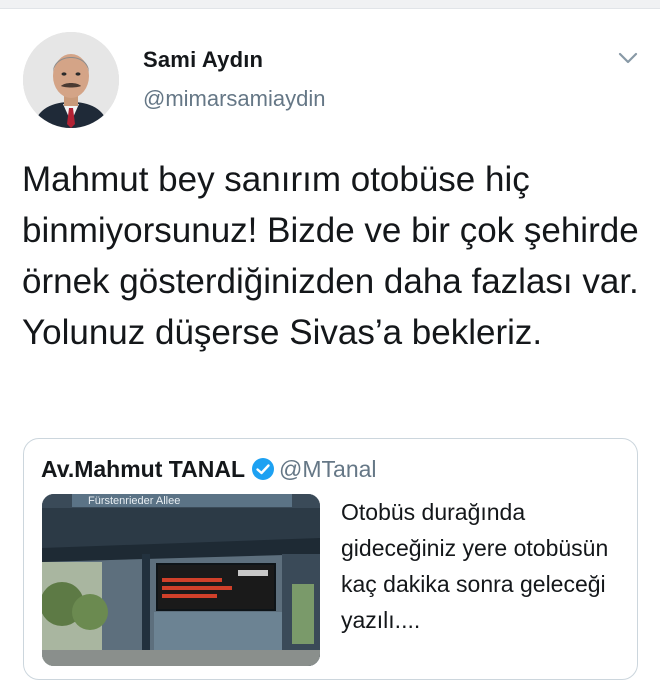  What do you see at coordinates (203, 60) in the screenshot?
I see `author-display-name: Sami Aydın` at bounding box center [203, 60].